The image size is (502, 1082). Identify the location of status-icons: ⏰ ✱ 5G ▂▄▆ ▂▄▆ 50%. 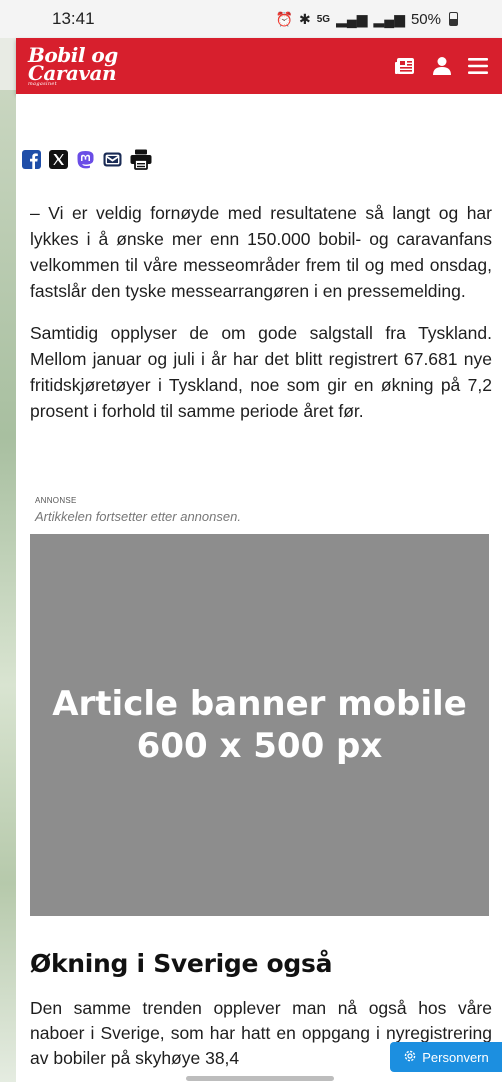
(367, 19).